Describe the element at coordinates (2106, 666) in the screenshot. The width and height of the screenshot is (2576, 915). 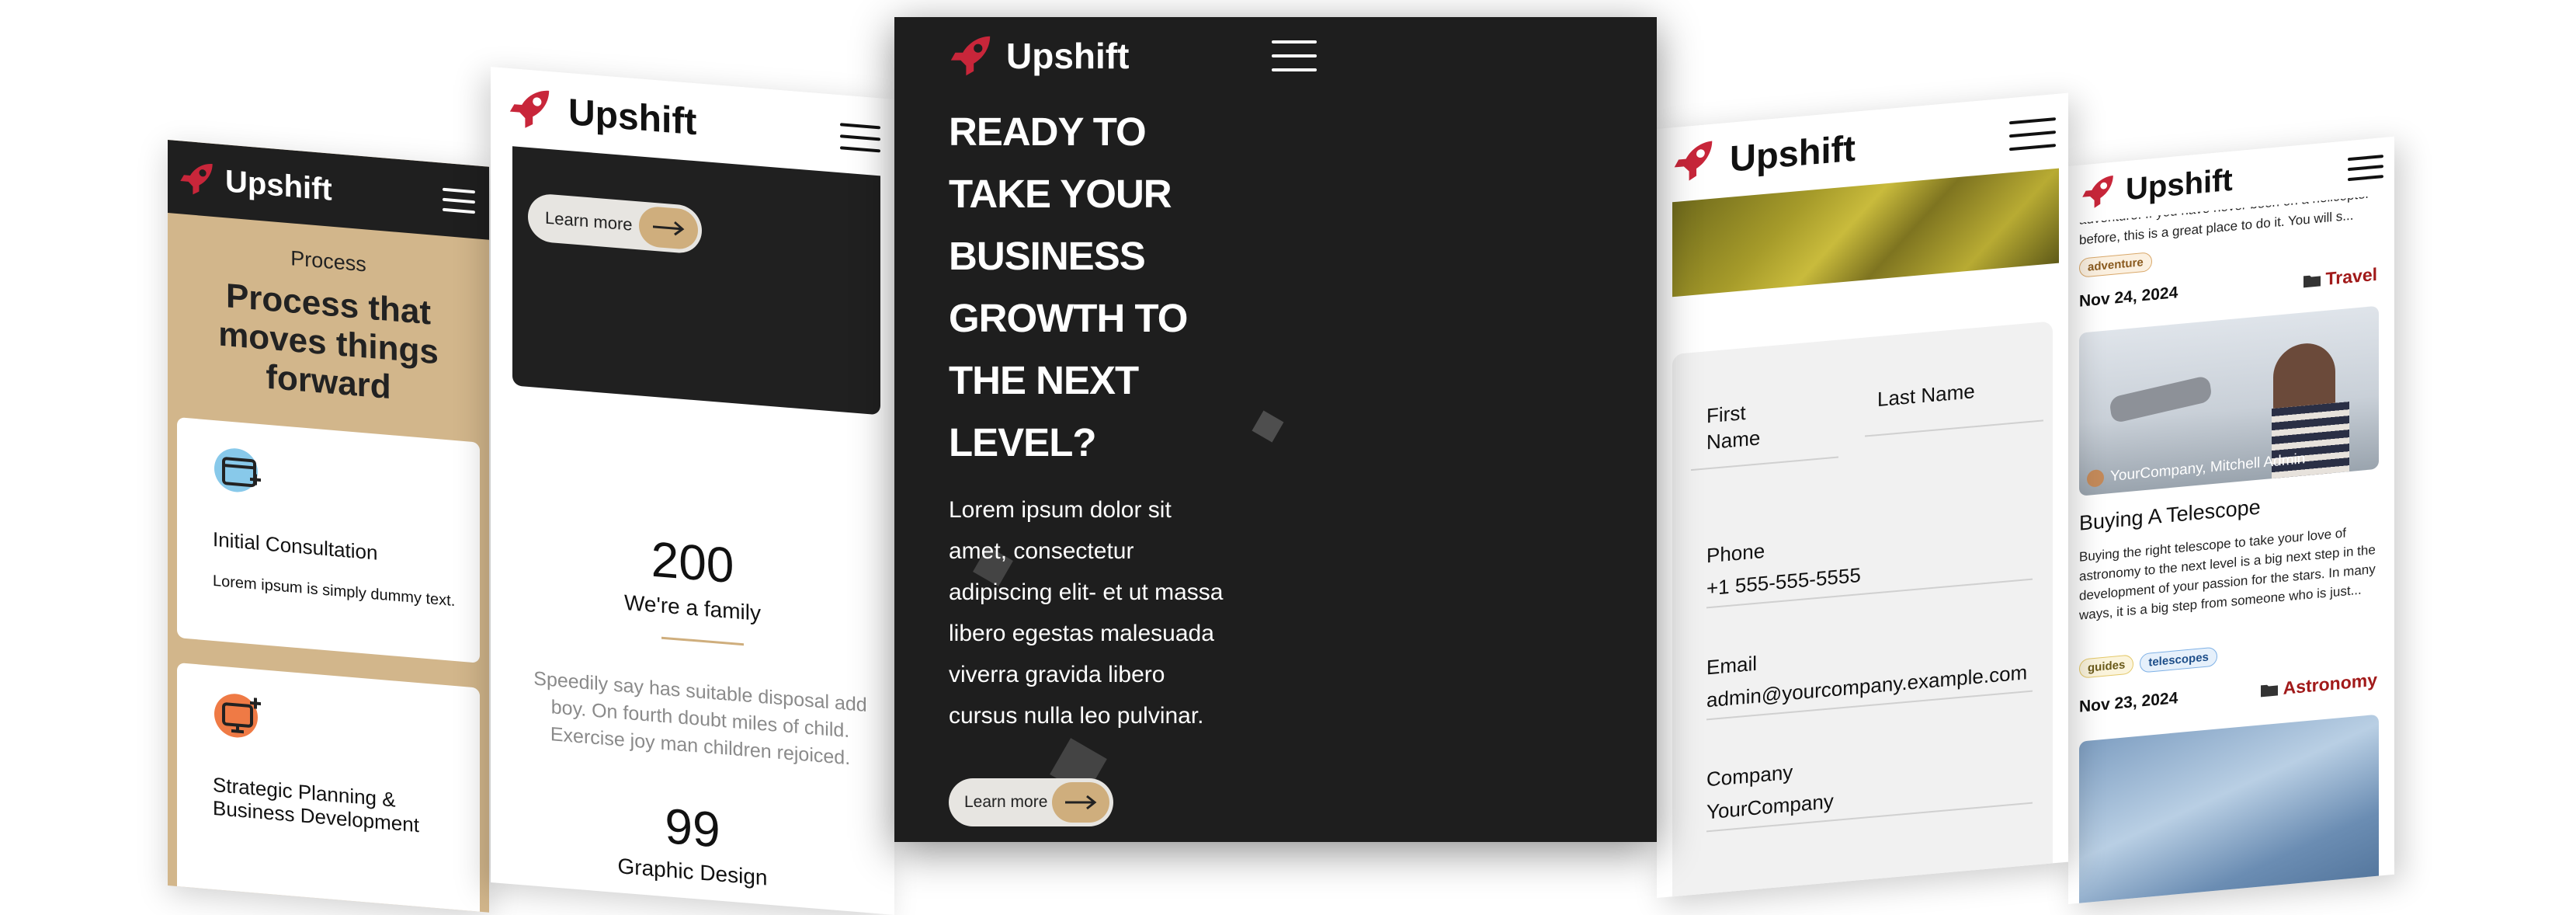
I see `tag-guides: guides` at that location.